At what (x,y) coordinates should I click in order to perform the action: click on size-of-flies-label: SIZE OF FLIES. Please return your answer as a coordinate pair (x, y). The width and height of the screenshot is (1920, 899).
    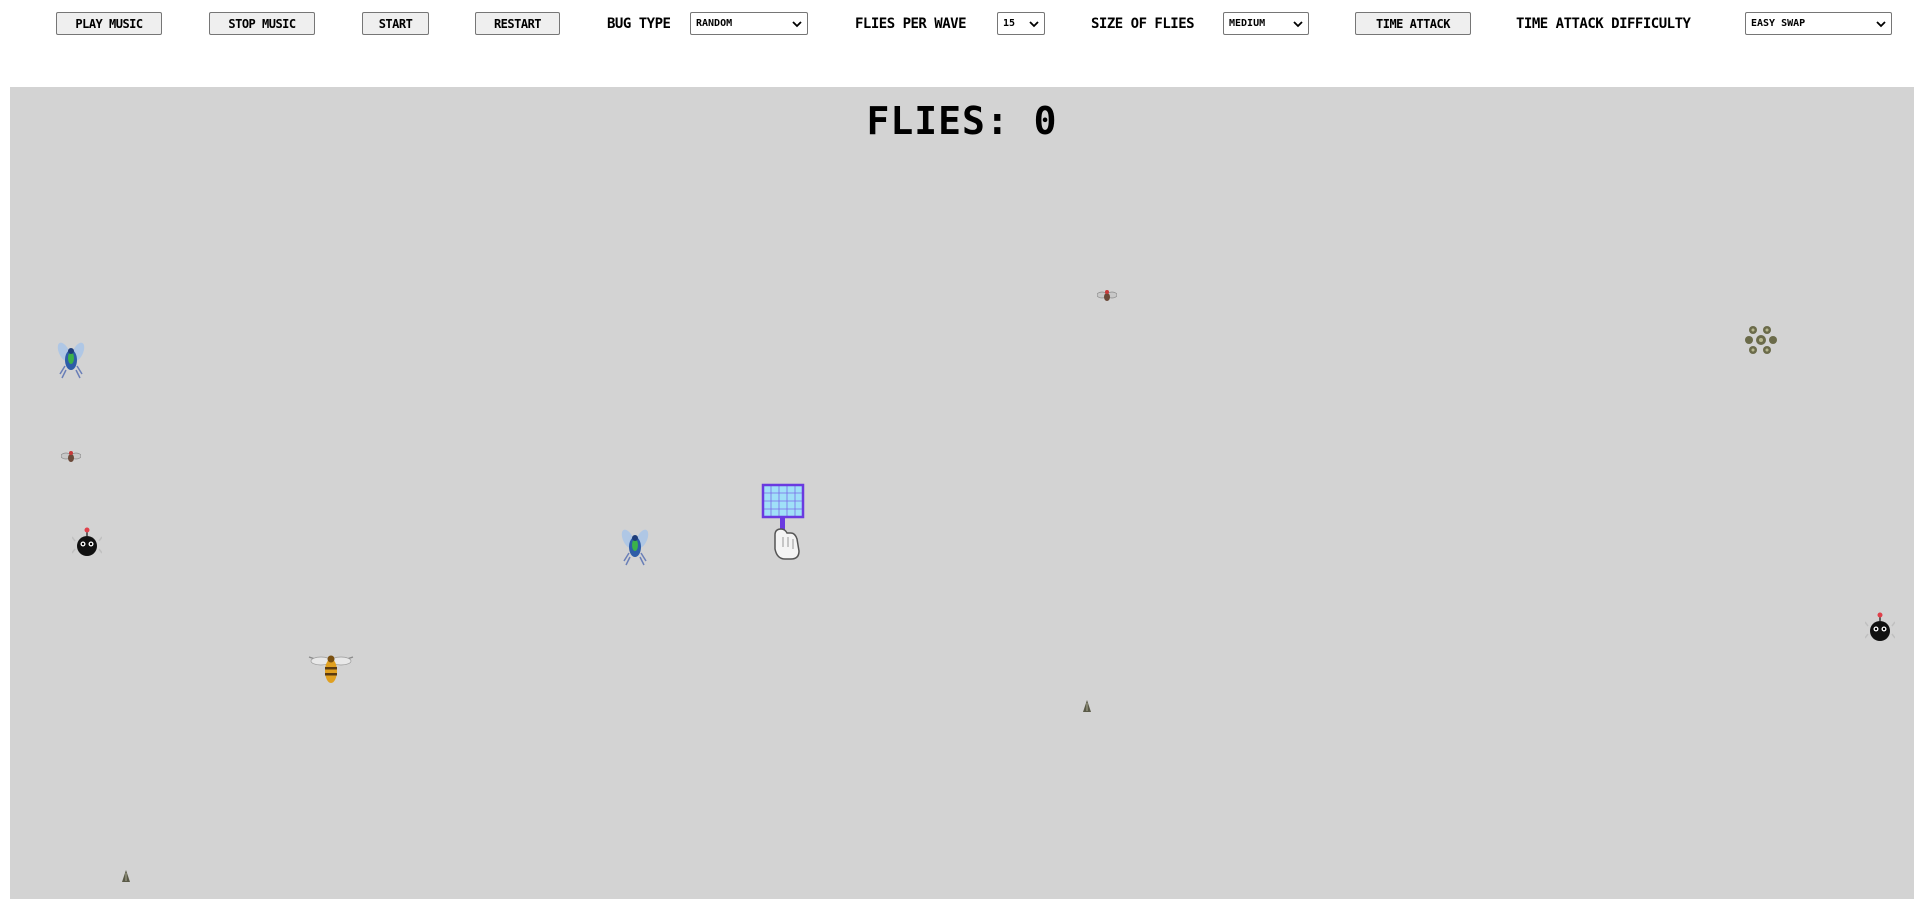
    Looking at the image, I should click on (1143, 23).